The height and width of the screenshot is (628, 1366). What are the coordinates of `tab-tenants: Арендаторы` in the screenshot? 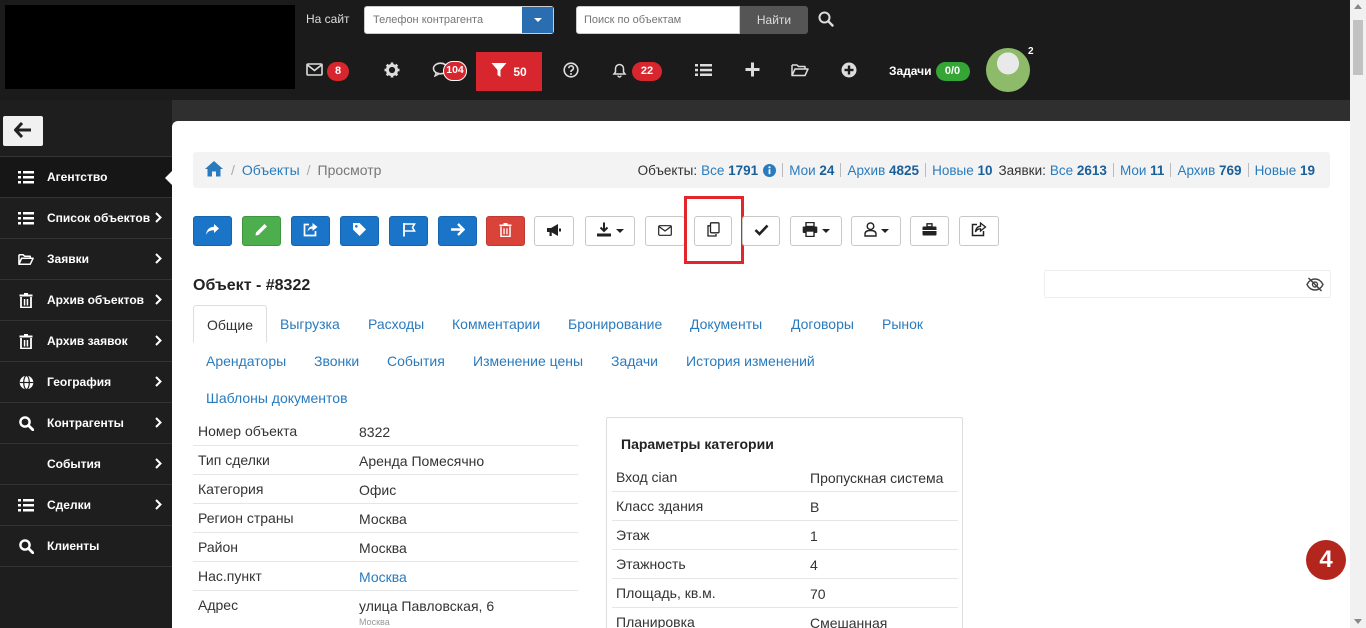 It's located at (246, 361).